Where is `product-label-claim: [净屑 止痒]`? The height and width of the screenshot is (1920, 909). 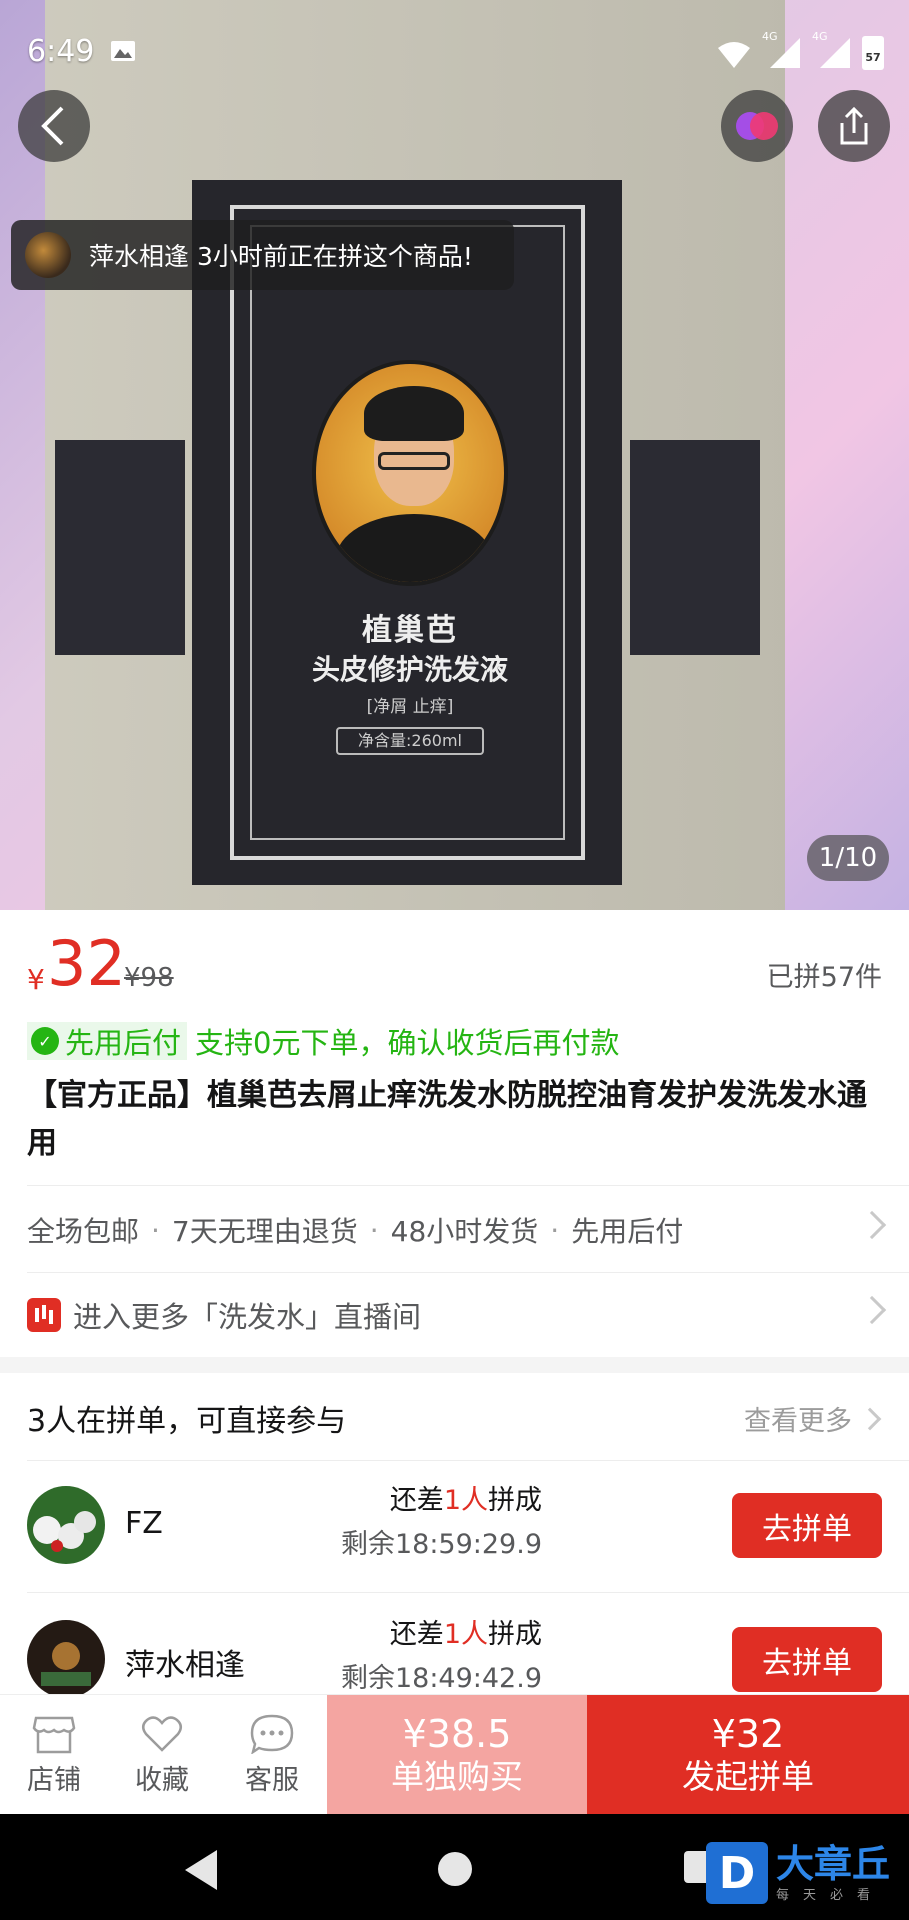 product-label-claim: [净屑 止痒] is located at coordinates (410, 707).